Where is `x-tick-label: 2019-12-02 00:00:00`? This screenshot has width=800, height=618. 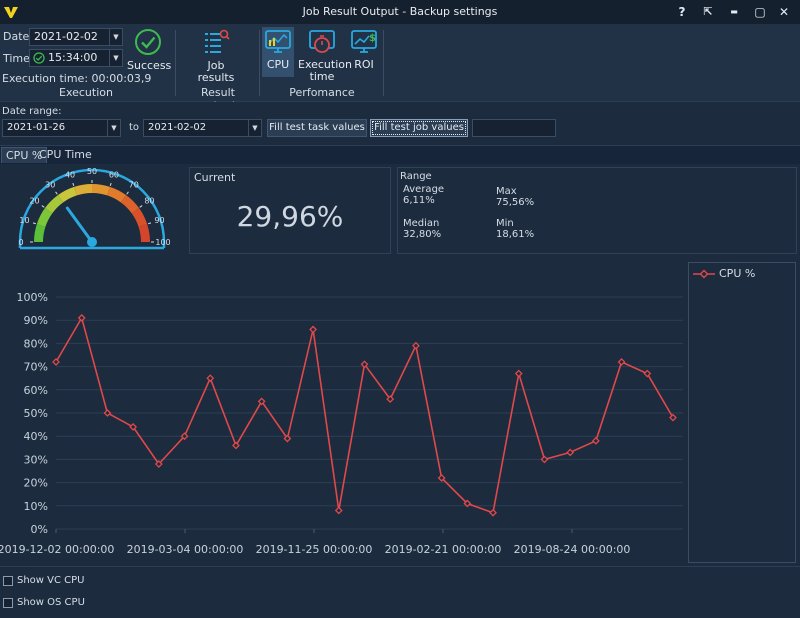 x-tick-label: 2019-12-02 00:00:00 is located at coordinates (57, 549).